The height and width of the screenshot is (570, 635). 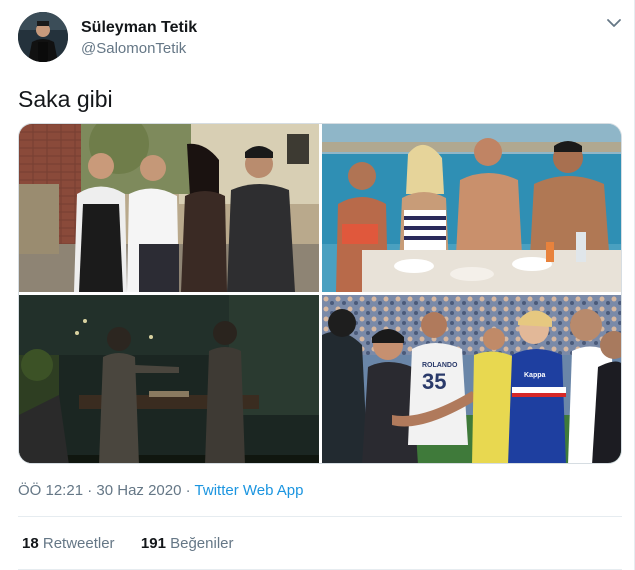 I want to click on tweet-text: Saka gibi, so click(x=65, y=99).